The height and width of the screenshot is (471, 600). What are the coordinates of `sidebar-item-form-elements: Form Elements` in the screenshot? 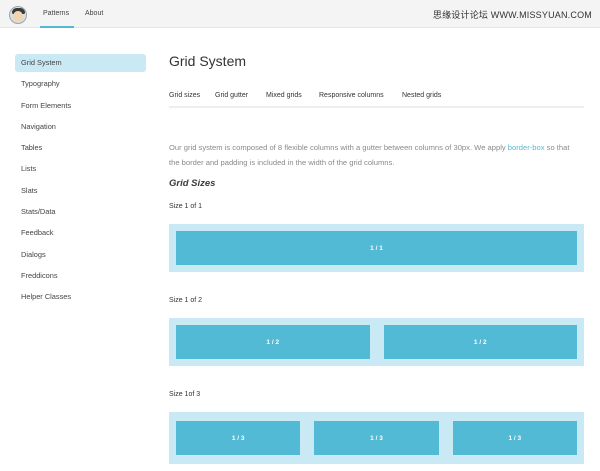 It's located at (80, 107).